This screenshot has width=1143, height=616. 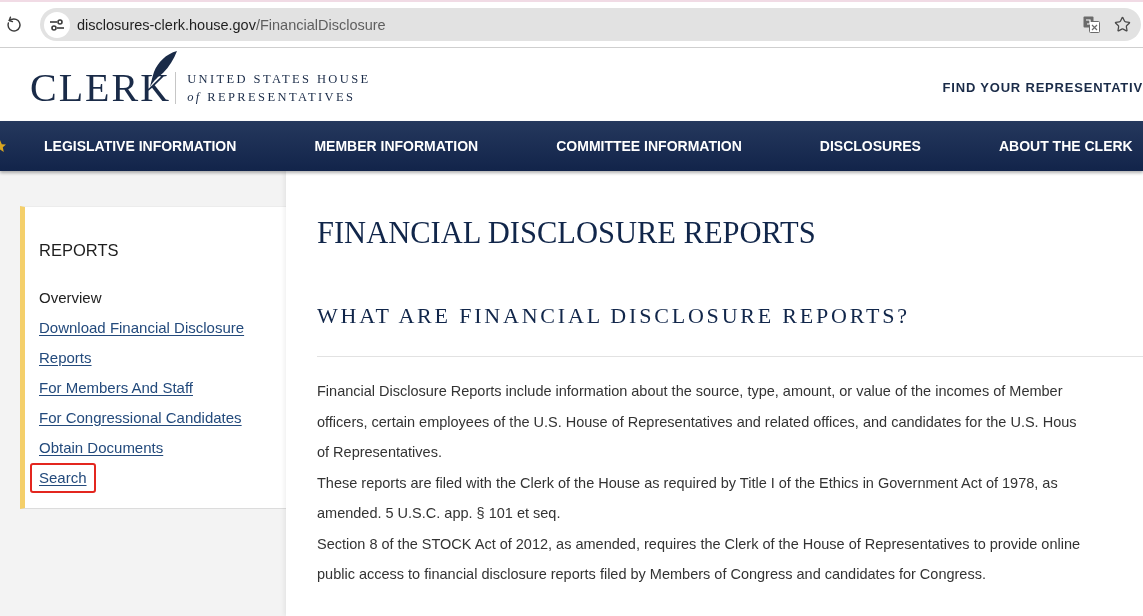 What do you see at coordinates (1065, 146) in the screenshot?
I see `nav-link: ABOUT THE CLERK` at bounding box center [1065, 146].